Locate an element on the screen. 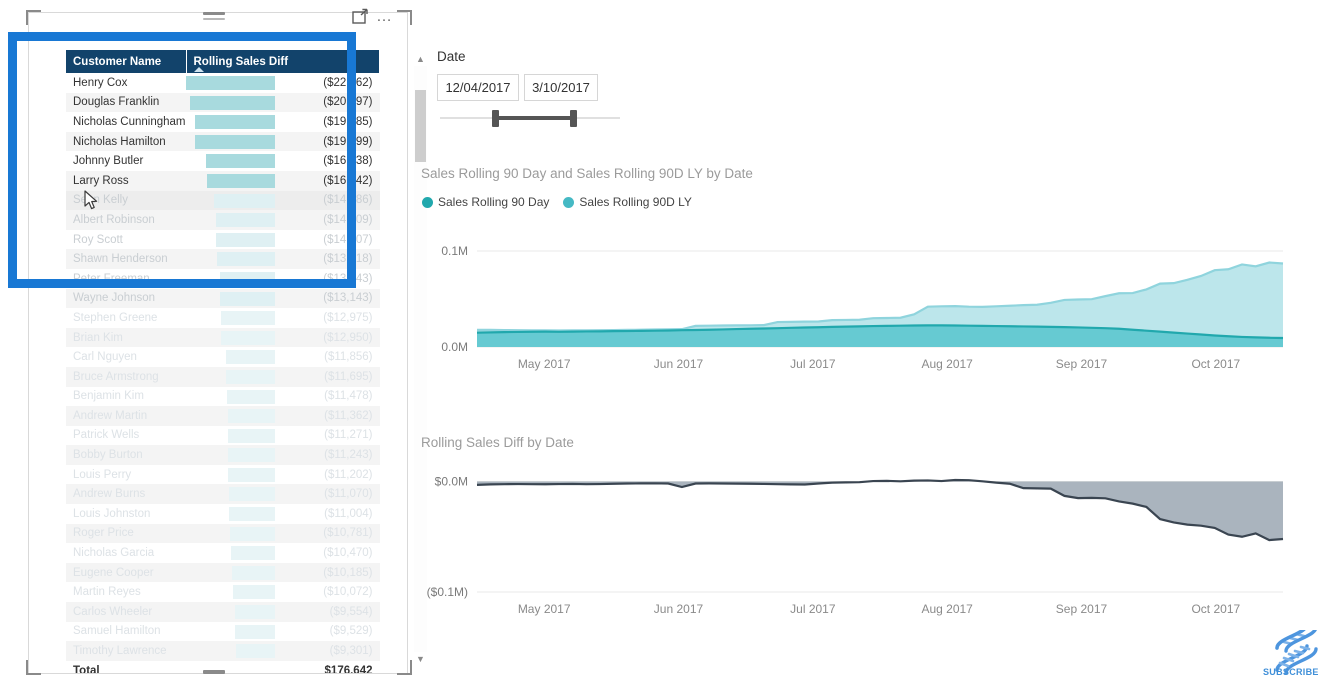  table-row: Nicholas Cunningham ($19,185) is located at coordinates (223, 122).